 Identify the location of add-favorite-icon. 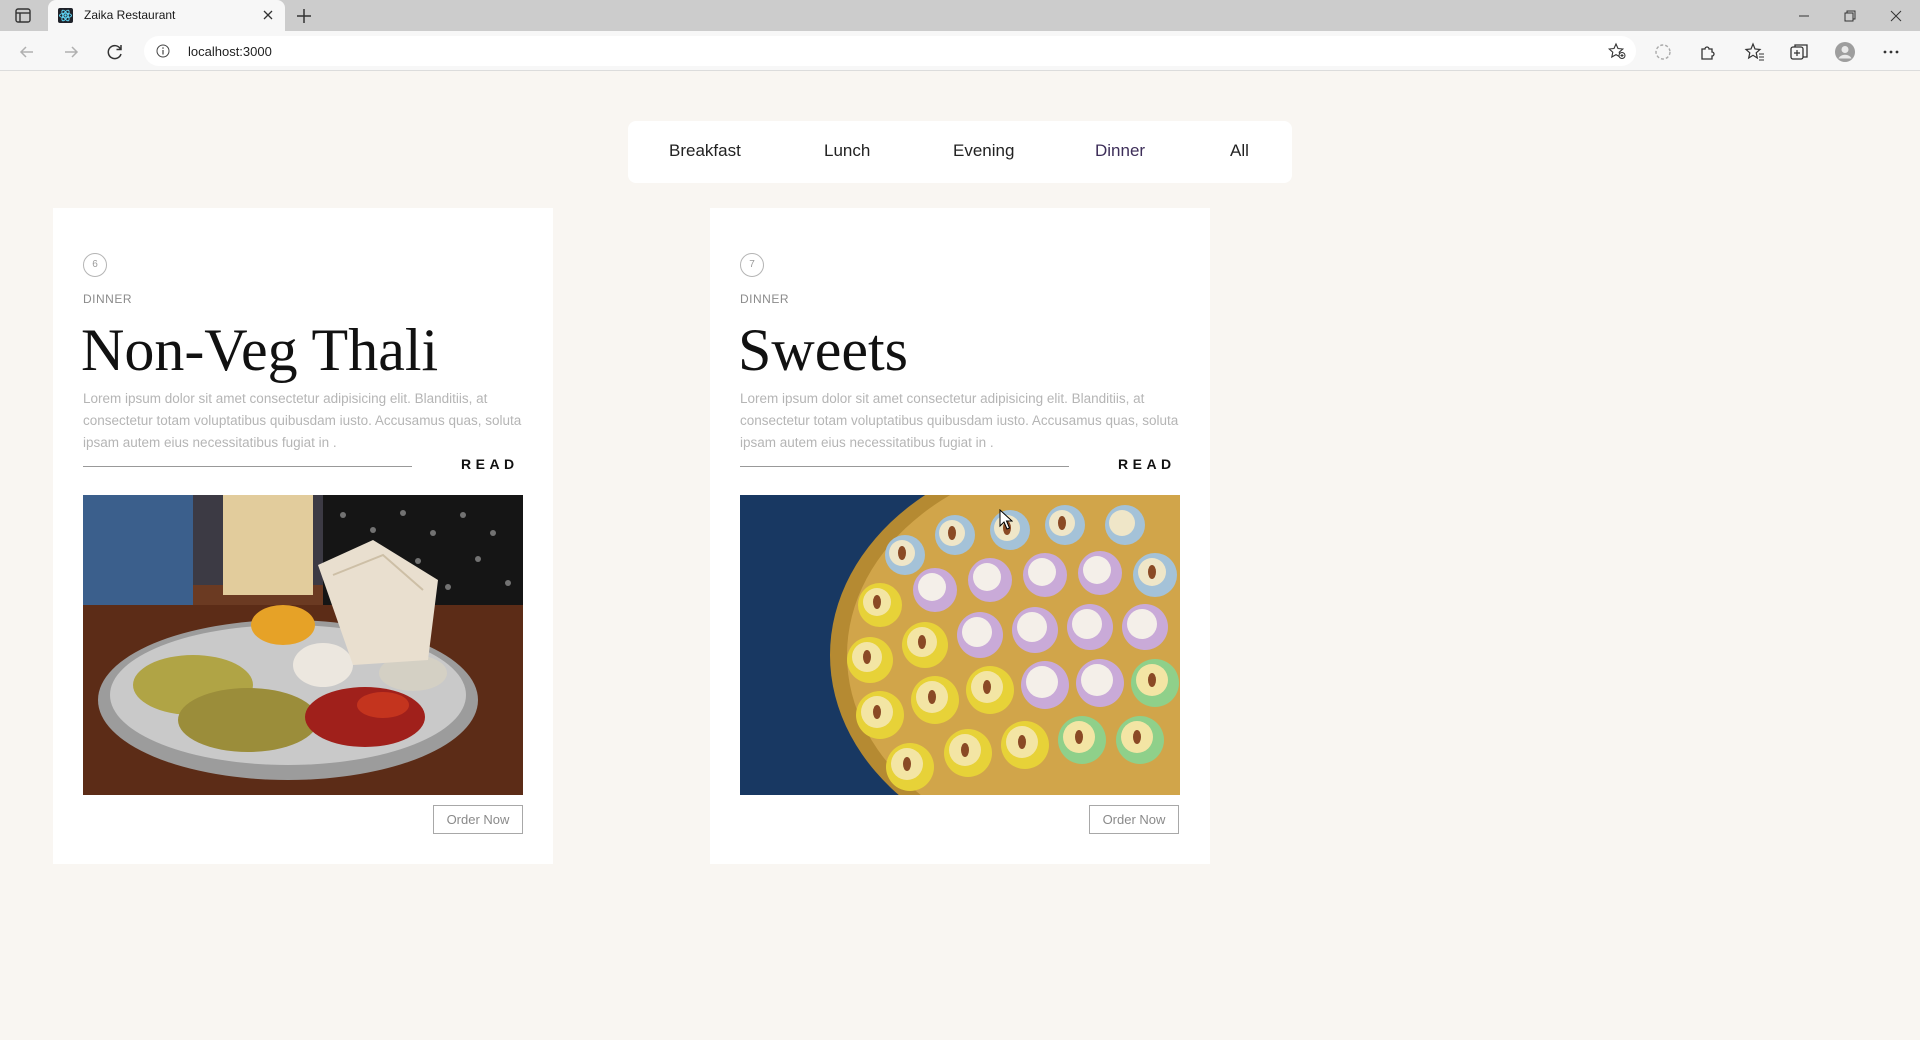
(1617, 51).